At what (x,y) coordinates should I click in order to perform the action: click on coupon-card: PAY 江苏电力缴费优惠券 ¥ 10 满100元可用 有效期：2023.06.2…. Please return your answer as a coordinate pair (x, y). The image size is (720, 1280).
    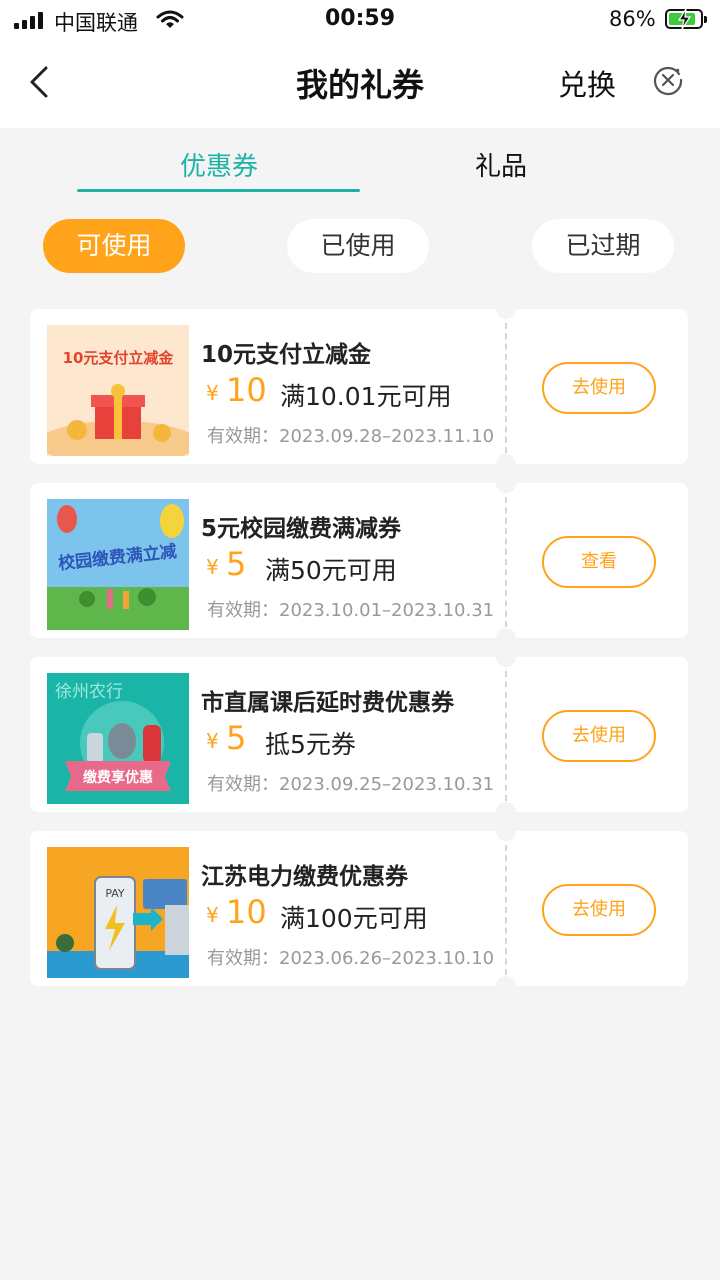
    Looking at the image, I should click on (359, 908).